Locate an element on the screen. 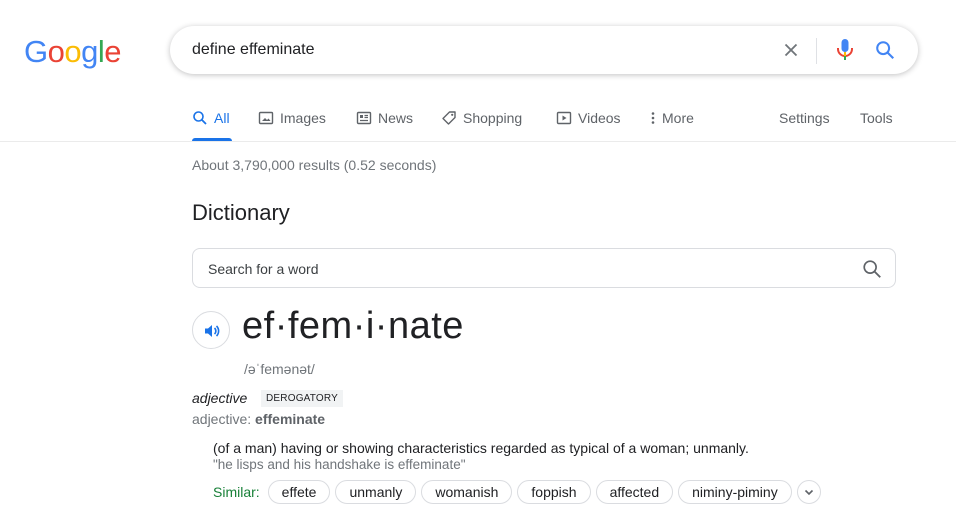 The height and width of the screenshot is (525, 956). tab-shopping: Shopping is located at coordinates (481, 118).